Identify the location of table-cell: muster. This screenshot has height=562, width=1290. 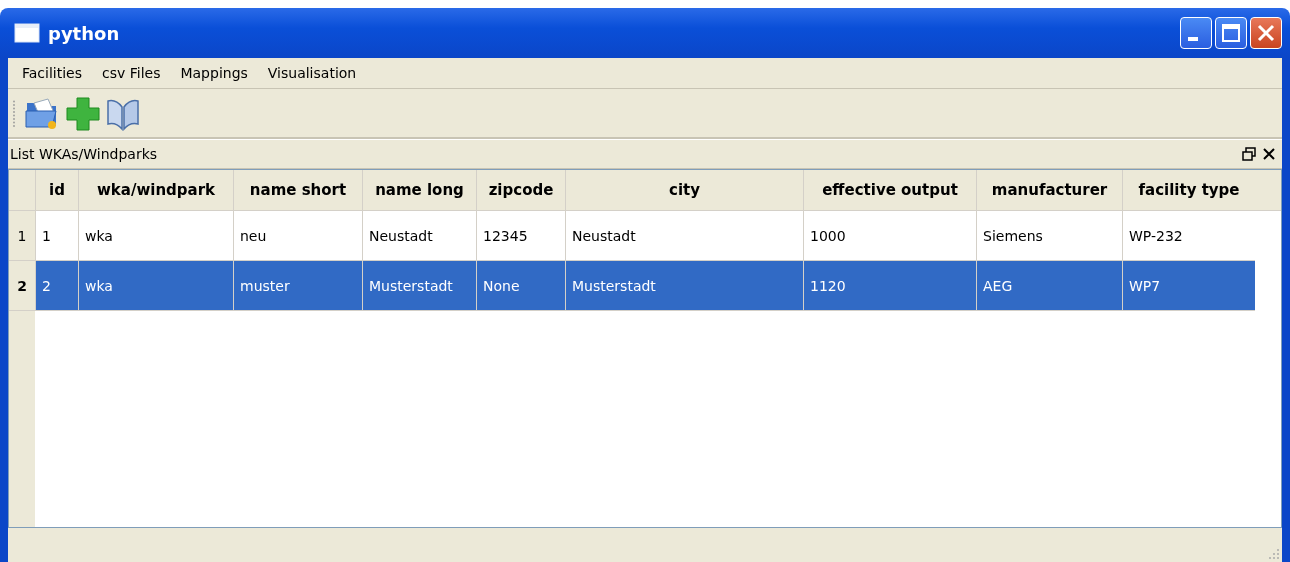
(297, 286).